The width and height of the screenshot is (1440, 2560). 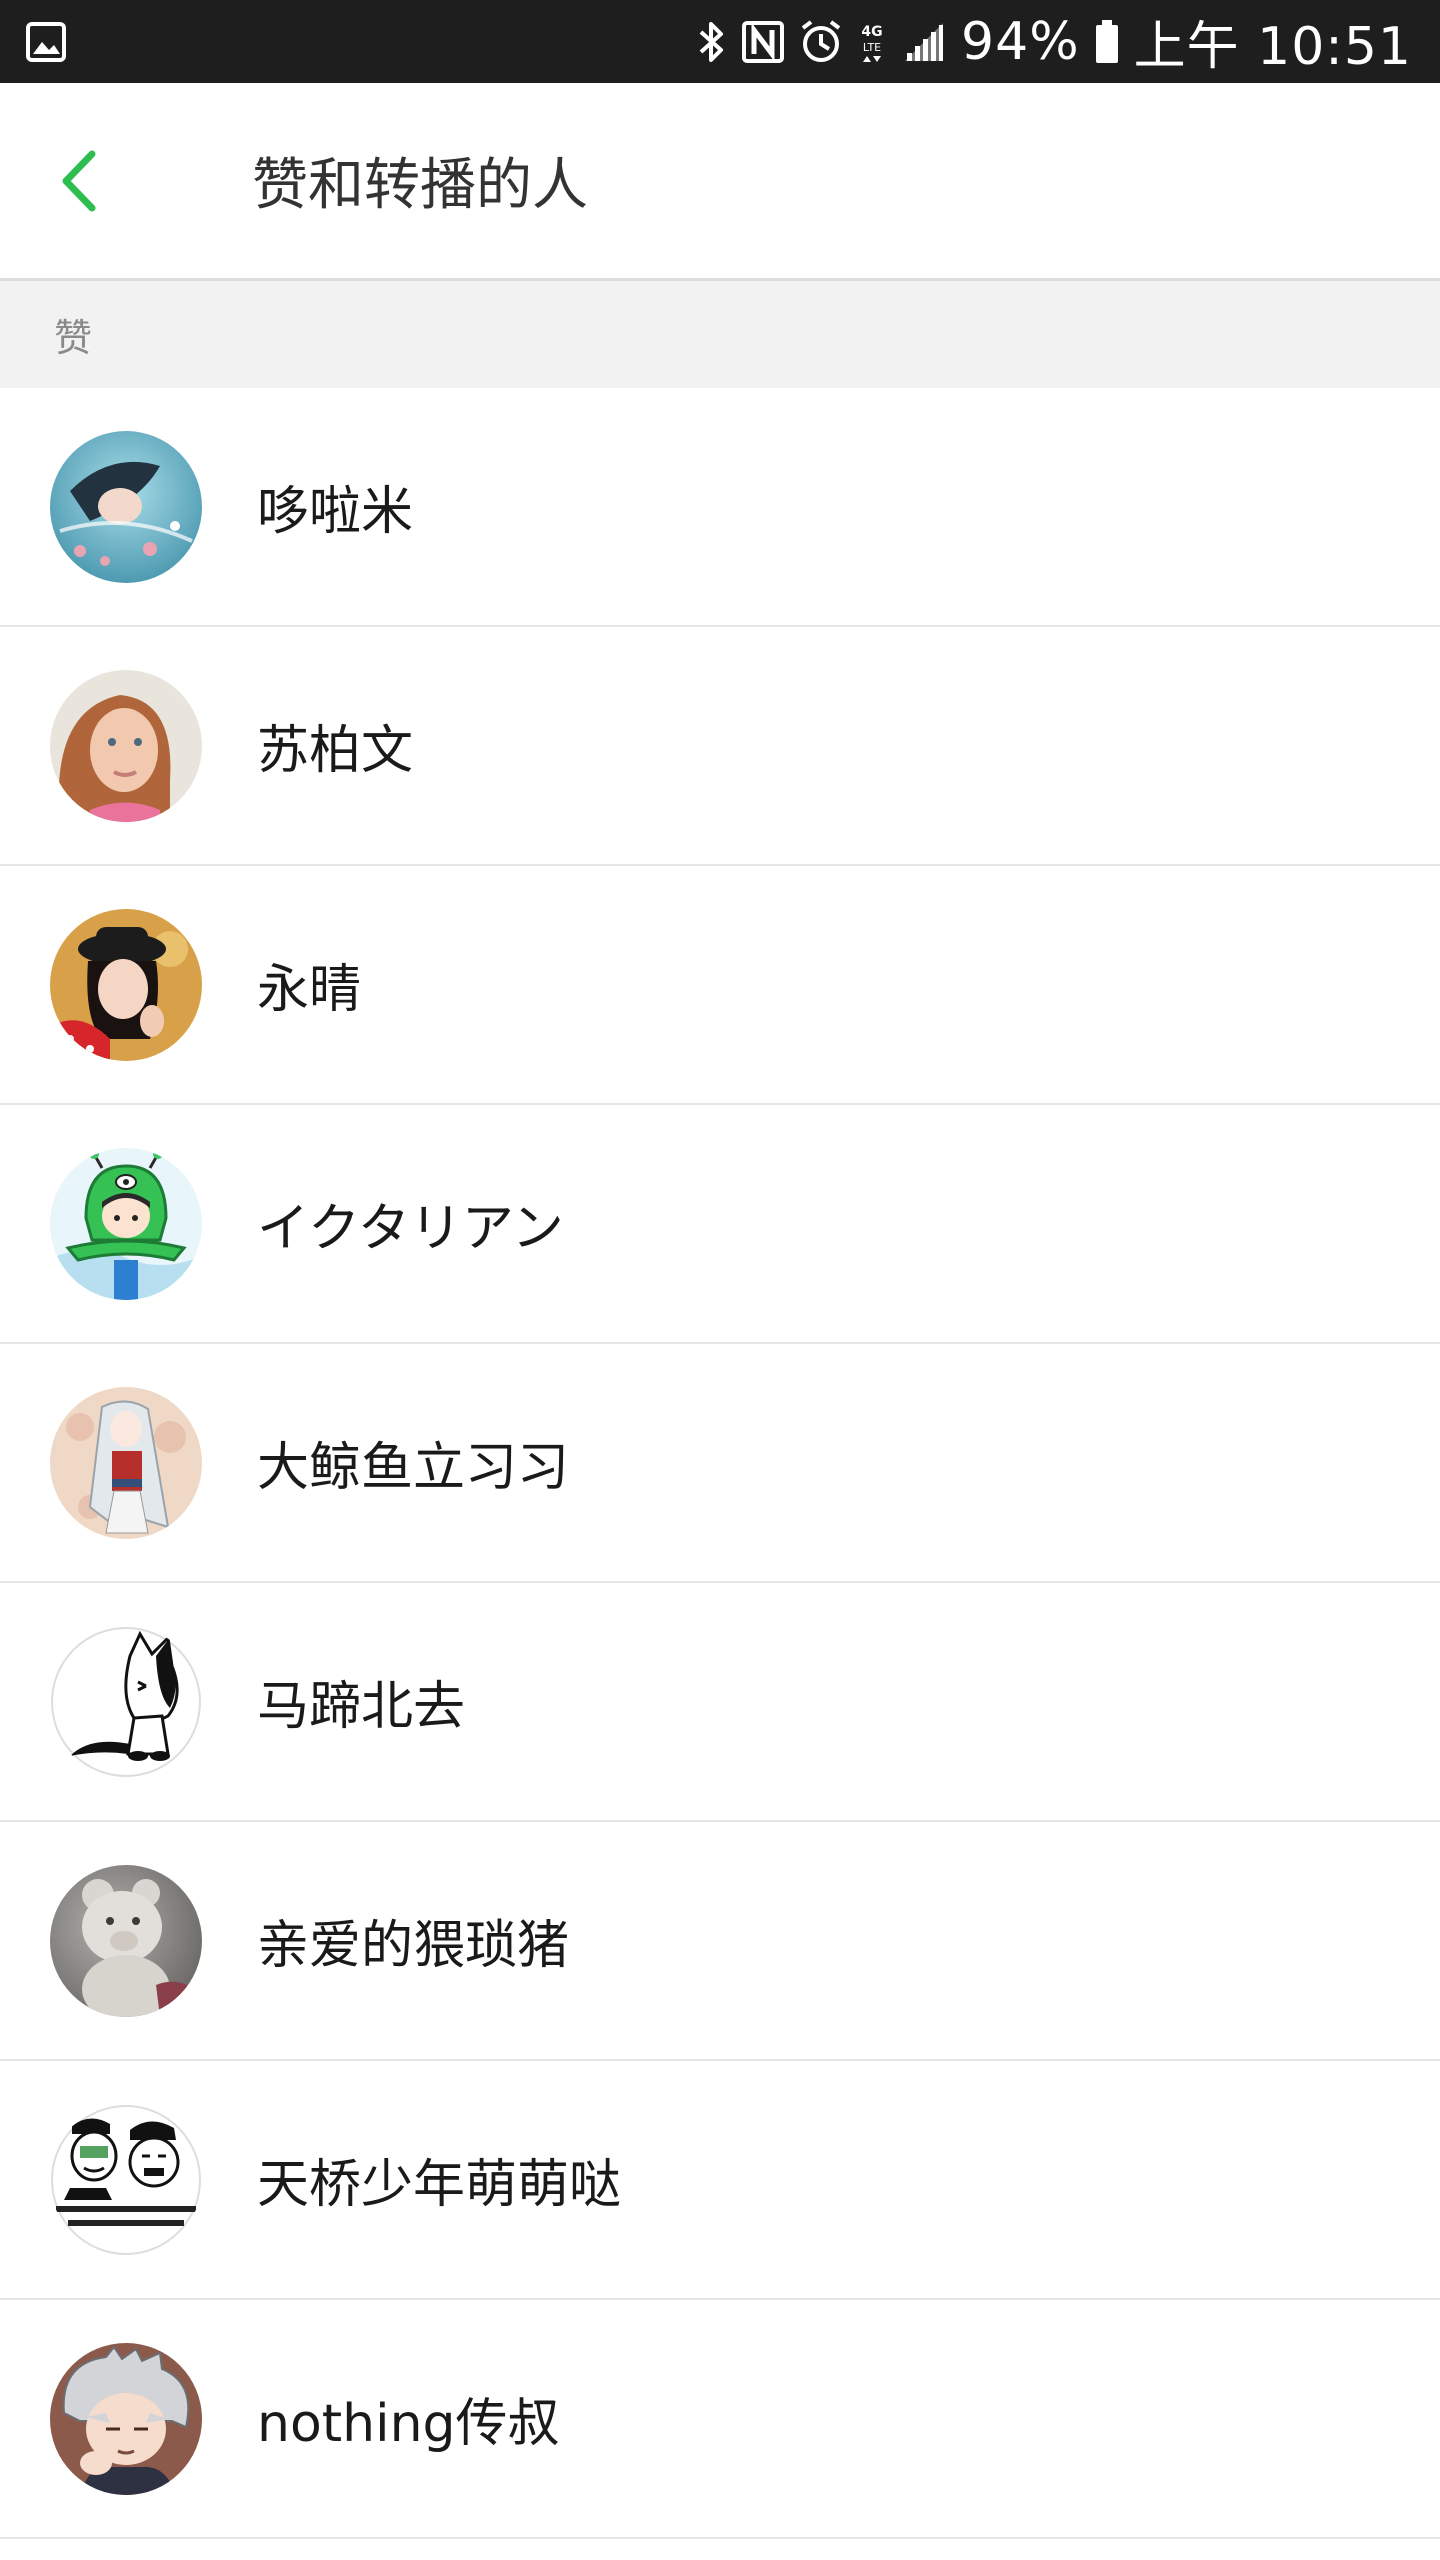 I want to click on gallery-icon, so click(x=46, y=42).